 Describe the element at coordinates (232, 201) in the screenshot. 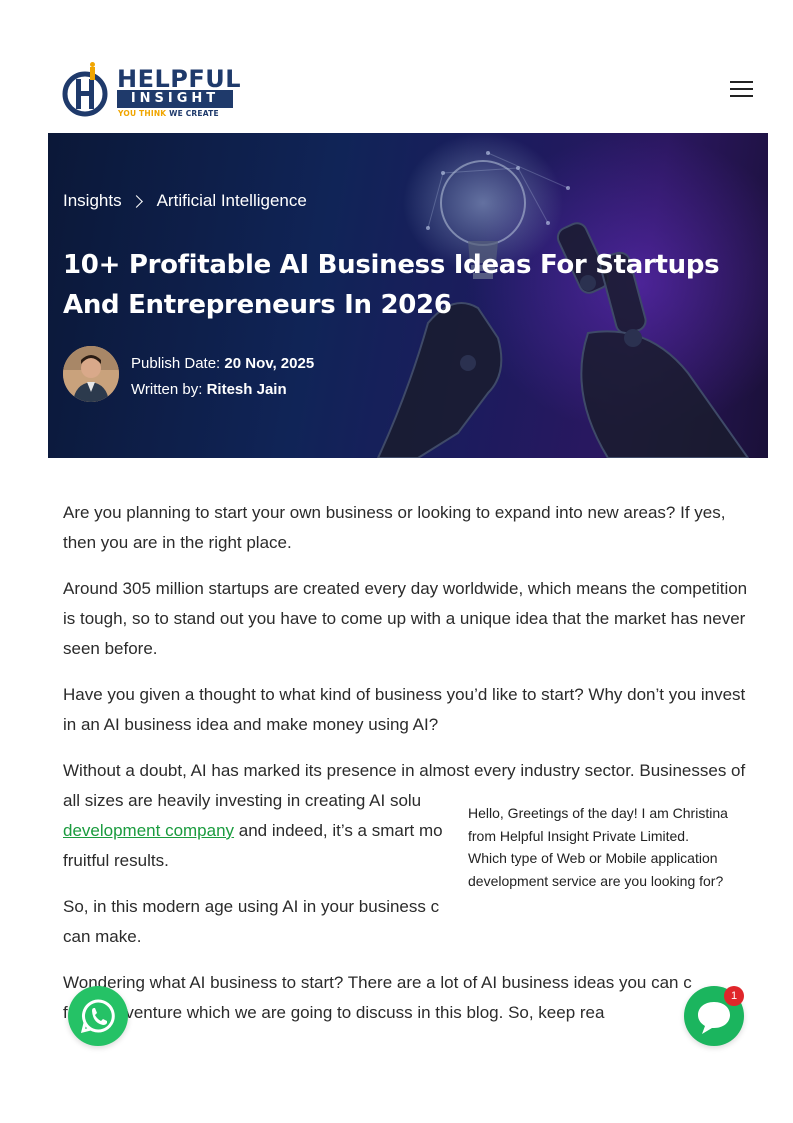

I see `breadcrumb-category-link: Artificial Intelligence` at that location.